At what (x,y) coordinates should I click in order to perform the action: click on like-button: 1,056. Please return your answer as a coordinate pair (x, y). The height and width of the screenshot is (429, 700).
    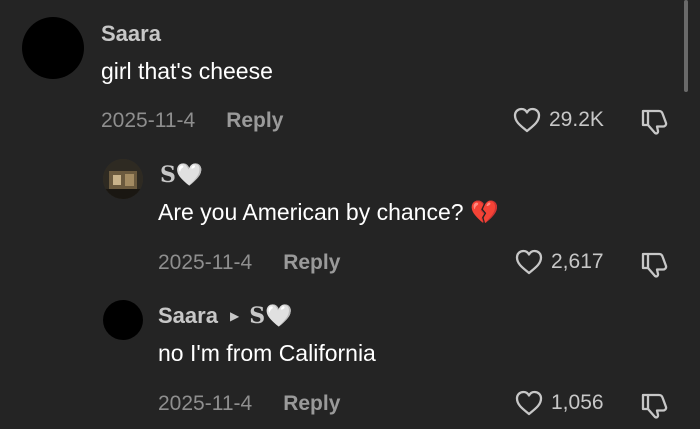
    Looking at the image, I should click on (559, 403).